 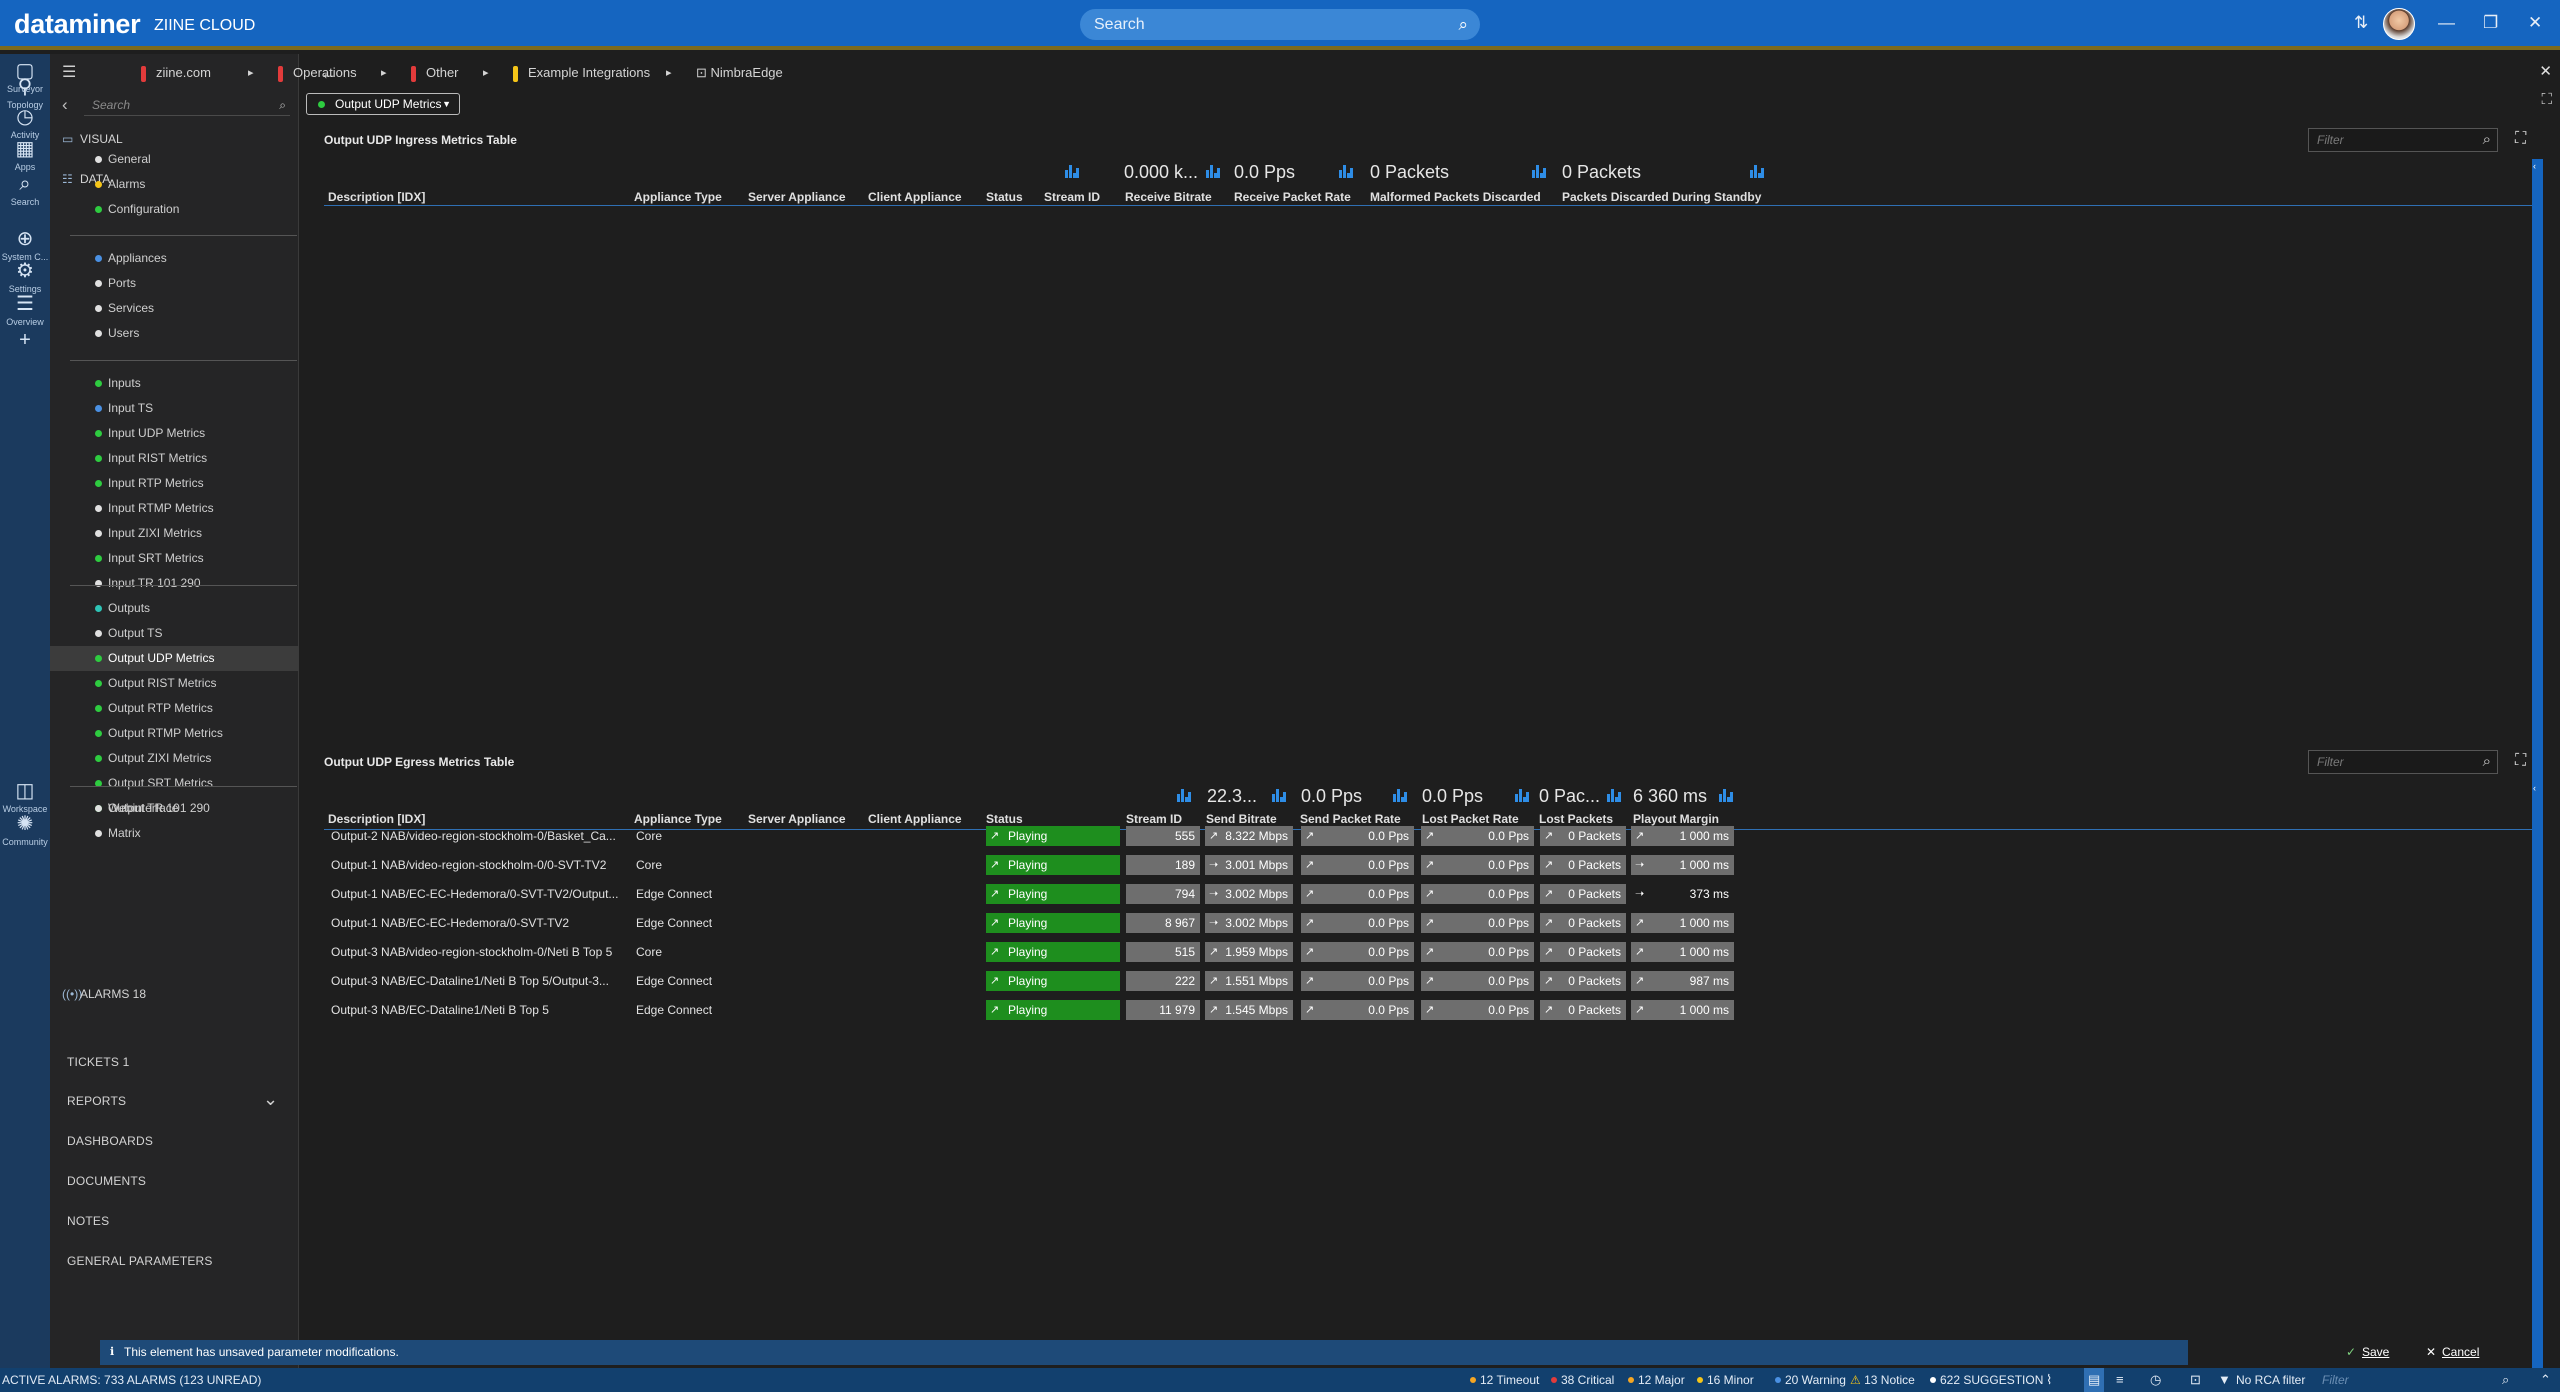 What do you see at coordinates (797, 197) in the screenshot?
I see `ingress-col-header: Server Appliance` at bounding box center [797, 197].